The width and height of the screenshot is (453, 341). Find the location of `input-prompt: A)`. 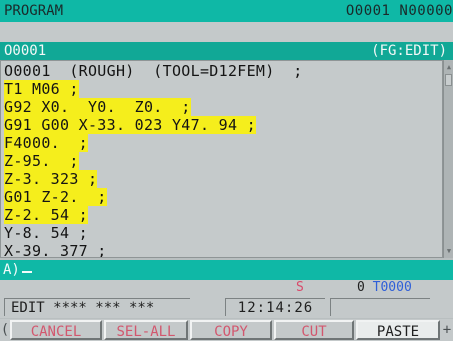

input-prompt: A) is located at coordinates (11, 270).